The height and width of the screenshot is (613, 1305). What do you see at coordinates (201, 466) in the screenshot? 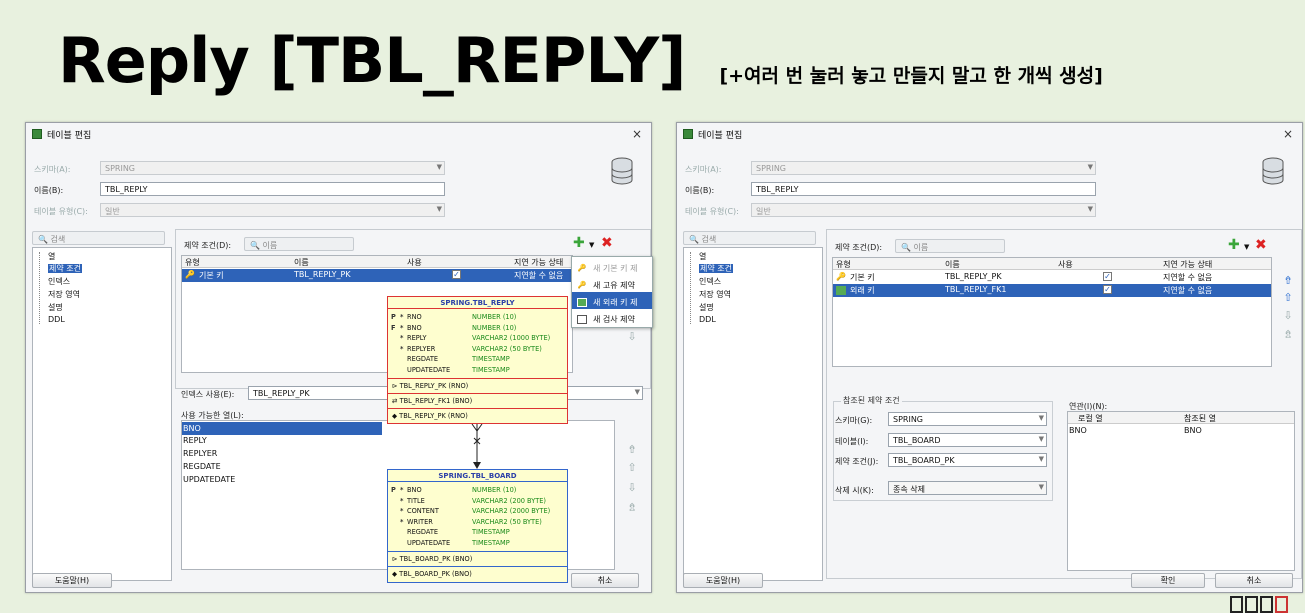
I see `list-item: REGDATE` at bounding box center [201, 466].